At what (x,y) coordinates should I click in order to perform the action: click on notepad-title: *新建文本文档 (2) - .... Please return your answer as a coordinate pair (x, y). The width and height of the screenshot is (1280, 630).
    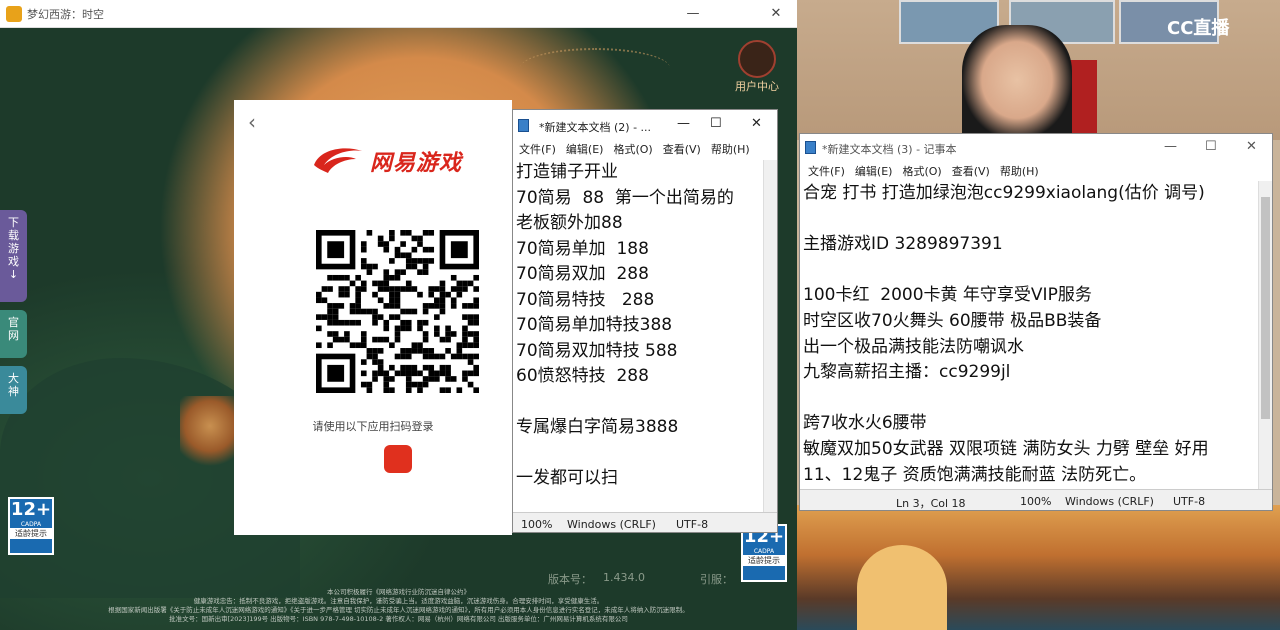
    Looking at the image, I should click on (595, 127).